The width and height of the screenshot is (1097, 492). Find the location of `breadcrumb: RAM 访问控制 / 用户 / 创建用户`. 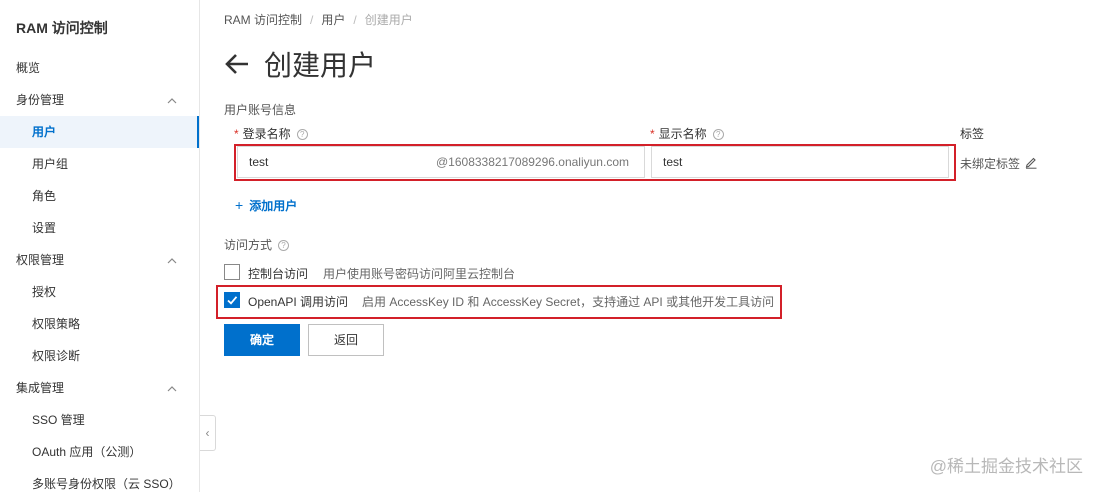

breadcrumb: RAM 访问控制 / 用户 / 创建用户 is located at coordinates (318, 19).